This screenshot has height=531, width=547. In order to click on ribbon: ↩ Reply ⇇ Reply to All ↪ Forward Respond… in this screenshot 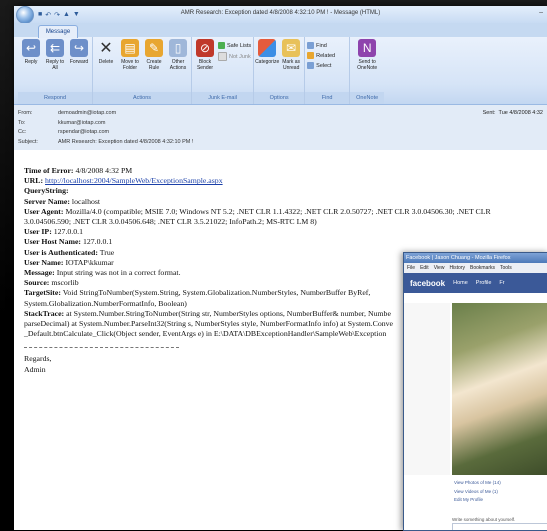, I will do `click(280, 71)`.